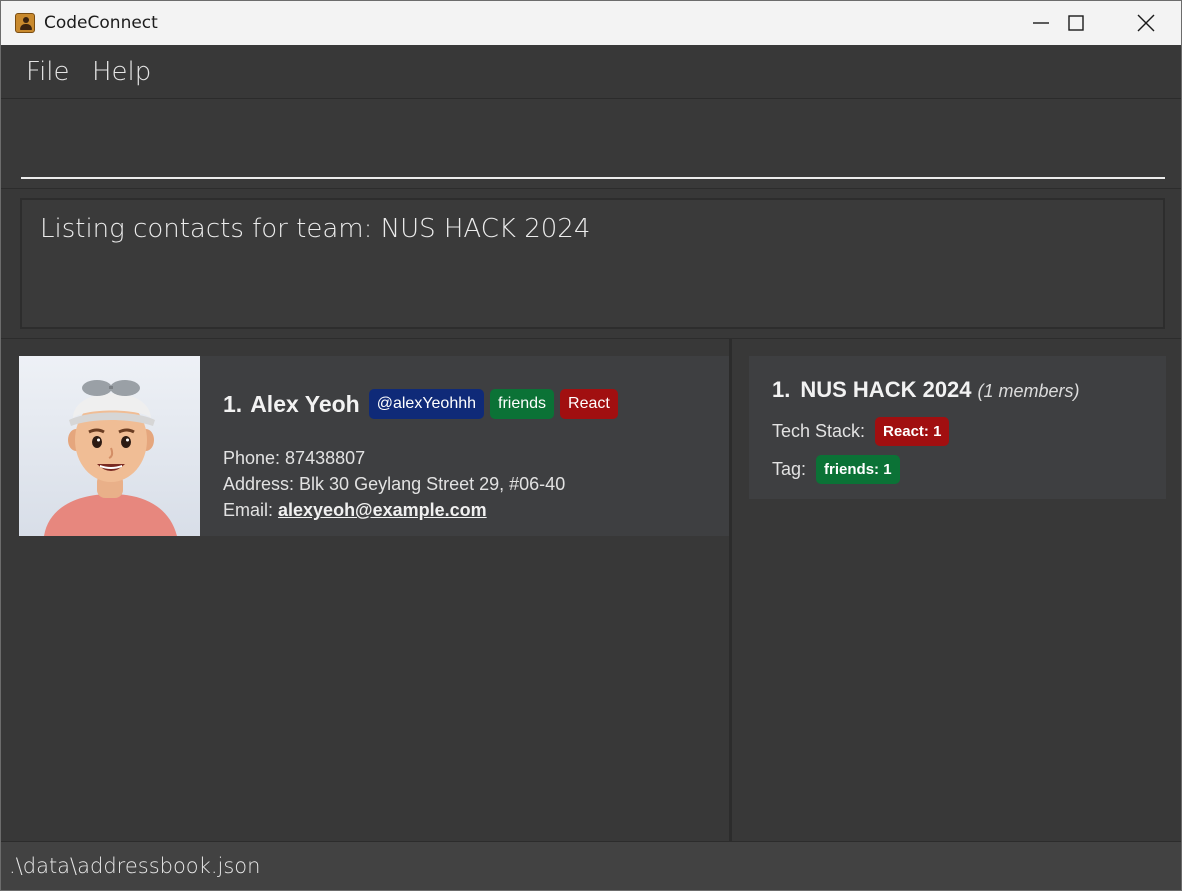 This screenshot has height=891, width=1182. Describe the element at coordinates (315, 229) in the screenshot. I see `result-message: Listing contacts for team: NUS HACK 2024` at that location.